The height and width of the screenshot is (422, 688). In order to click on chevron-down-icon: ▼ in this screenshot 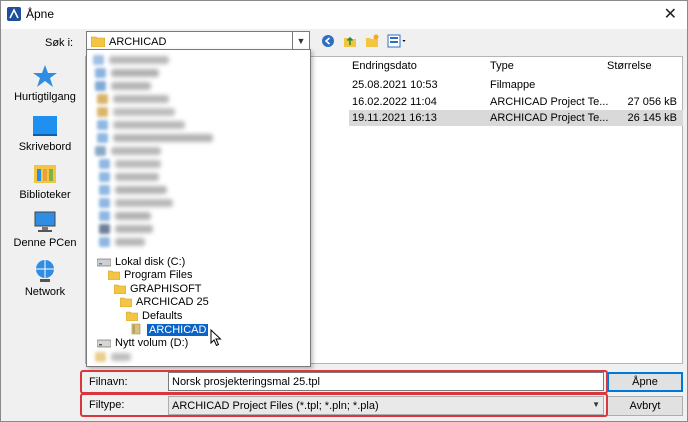, I will do `click(300, 41)`.